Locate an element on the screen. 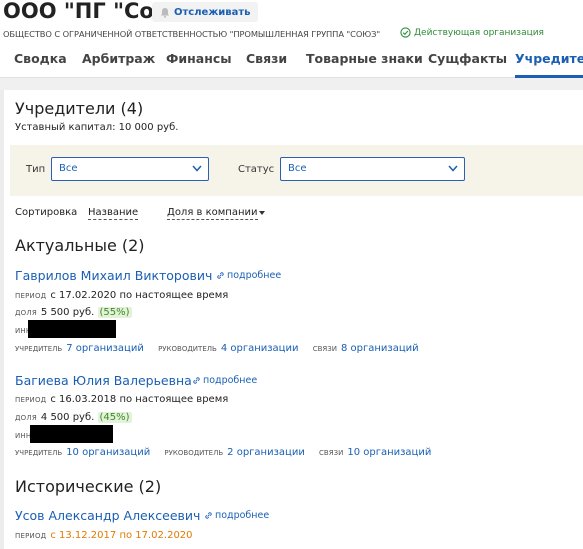  founder-name: Багиева Юлия Валерьевна is located at coordinates (103, 380).